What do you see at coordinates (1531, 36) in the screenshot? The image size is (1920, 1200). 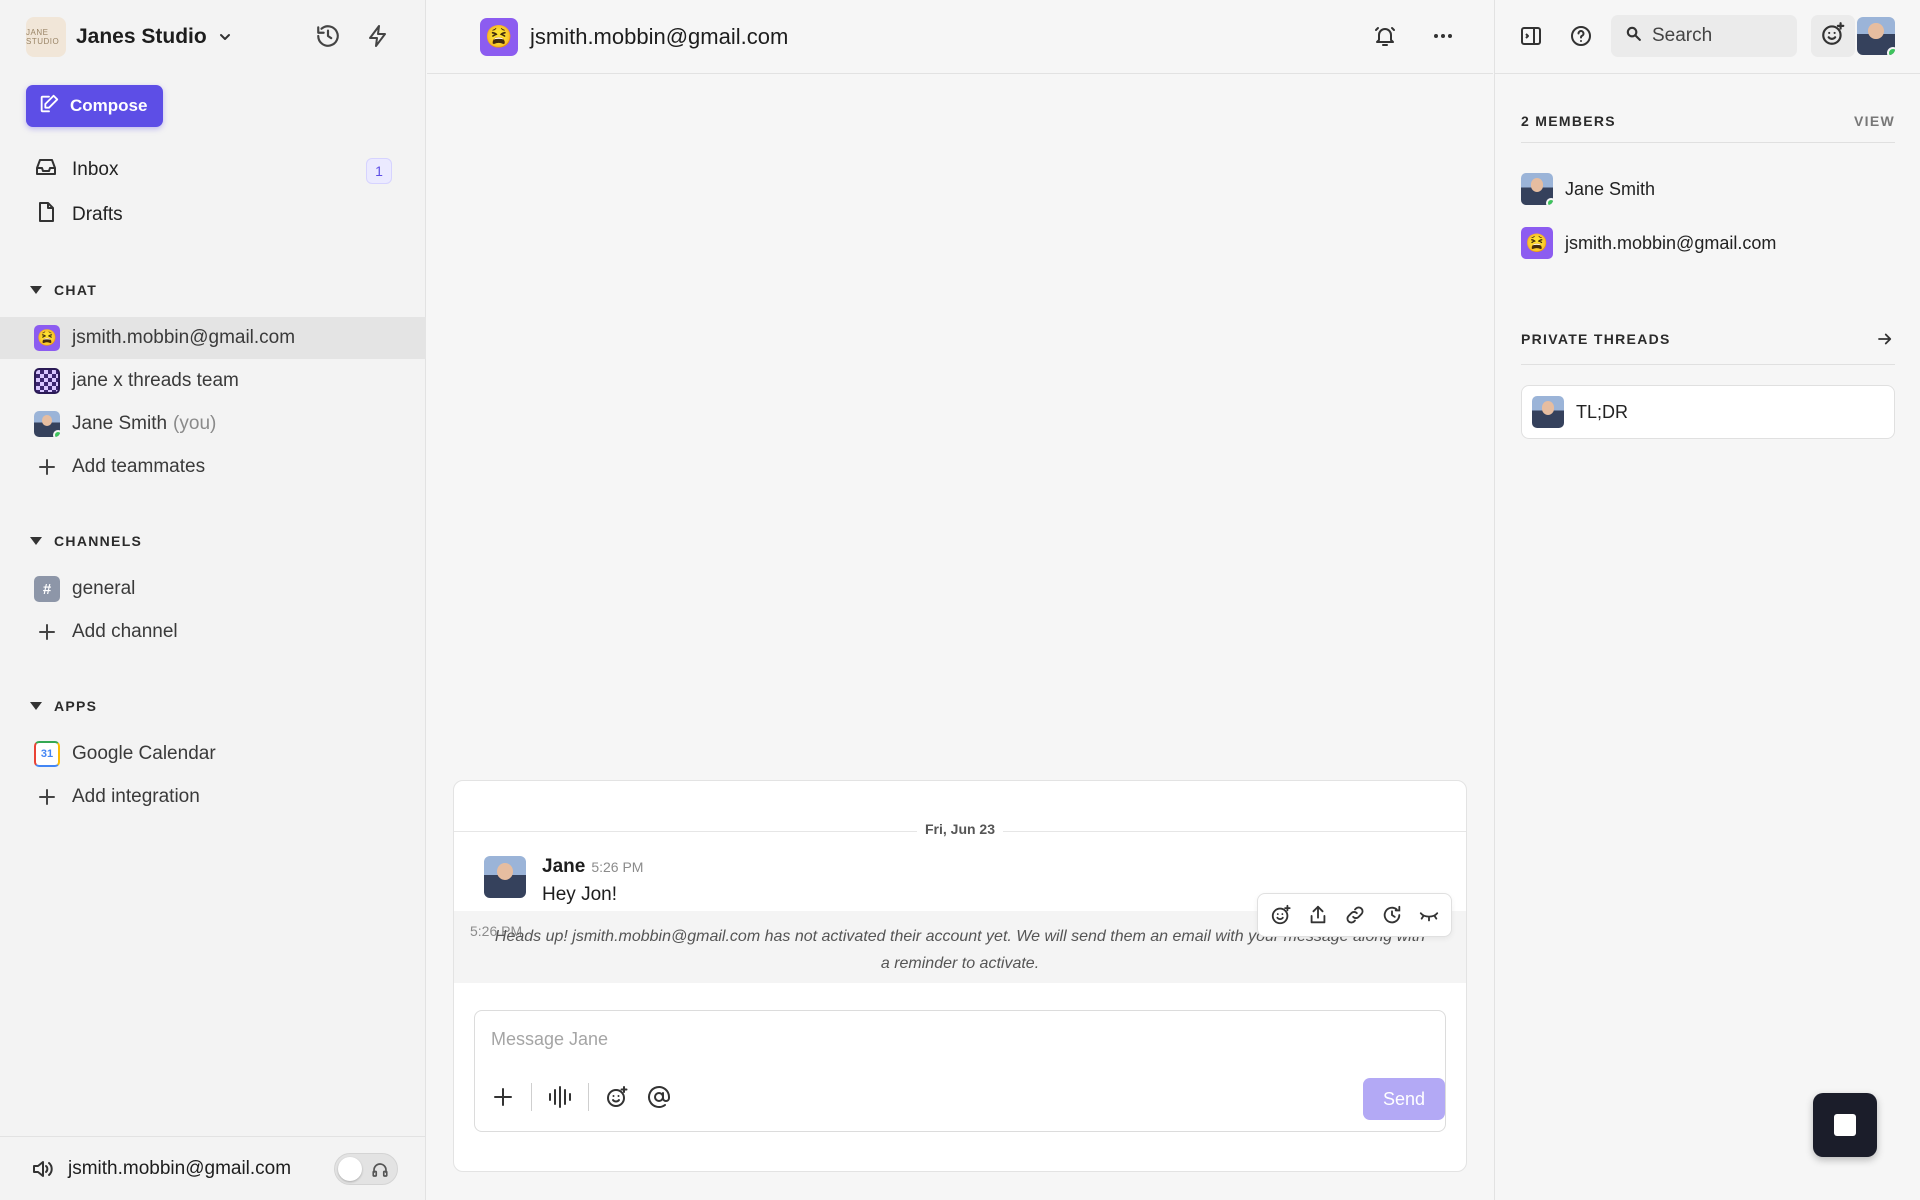 I see `sidebar-toggle-icon` at bounding box center [1531, 36].